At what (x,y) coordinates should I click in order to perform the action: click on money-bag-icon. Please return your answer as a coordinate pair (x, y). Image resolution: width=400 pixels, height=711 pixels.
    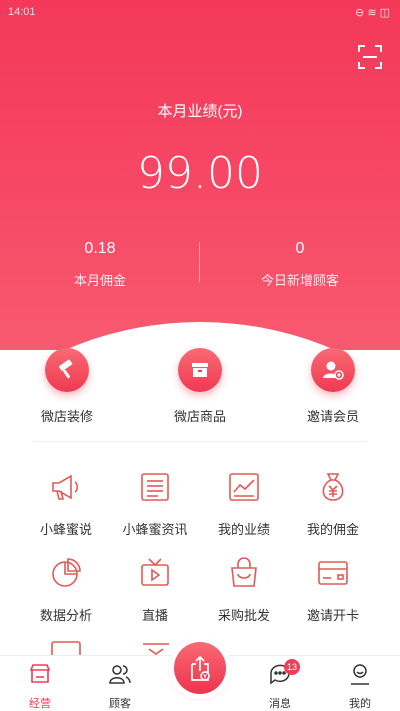
    Looking at the image, I should click on (333, 487).